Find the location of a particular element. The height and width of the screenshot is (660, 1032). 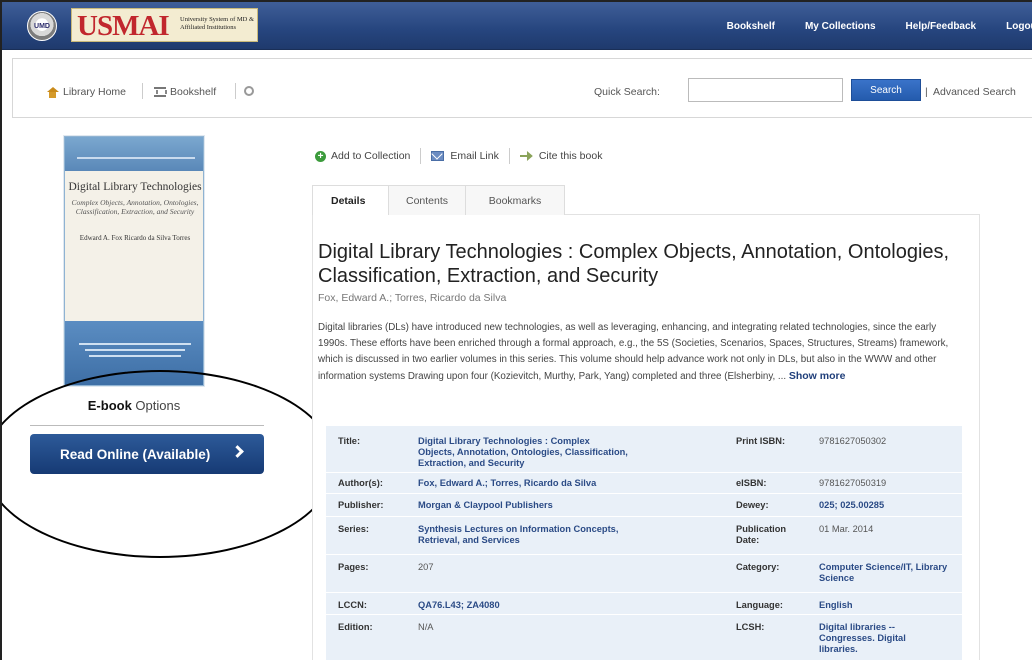

usmai-logo-text: USMAI is located at coordinates (123, 26).